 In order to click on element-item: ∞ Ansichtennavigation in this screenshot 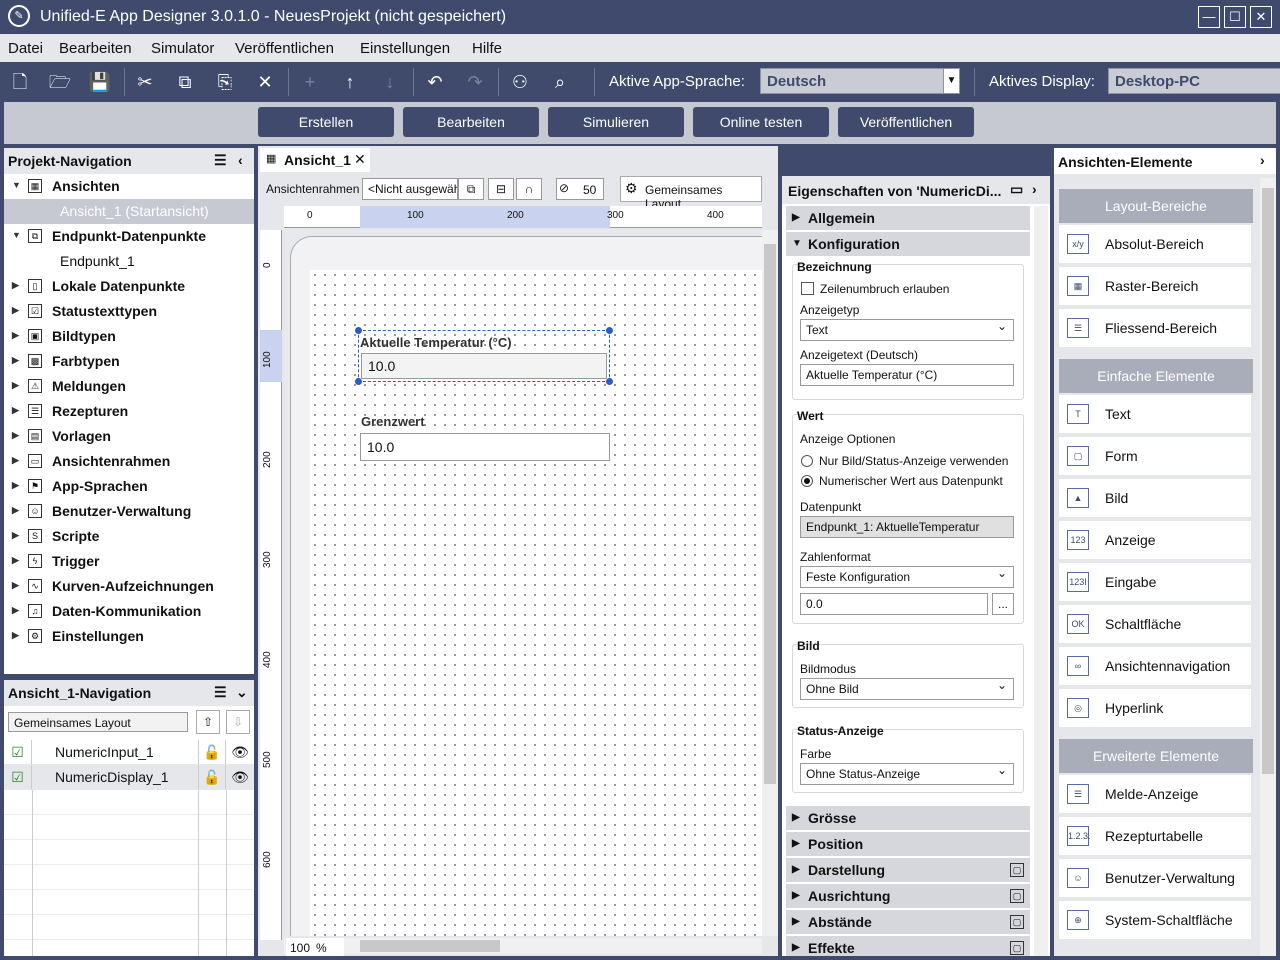, I will do `click(1155, 666)`.